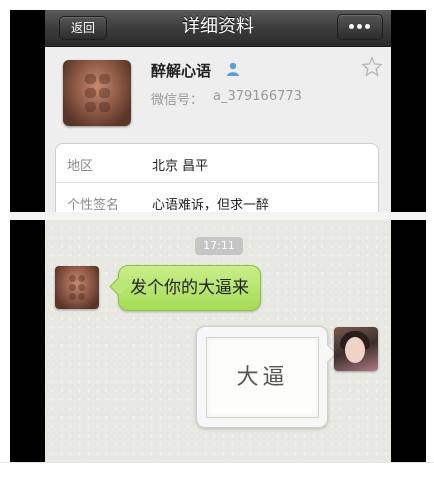  I want to click on region-label: 地区, so click(80, 166).